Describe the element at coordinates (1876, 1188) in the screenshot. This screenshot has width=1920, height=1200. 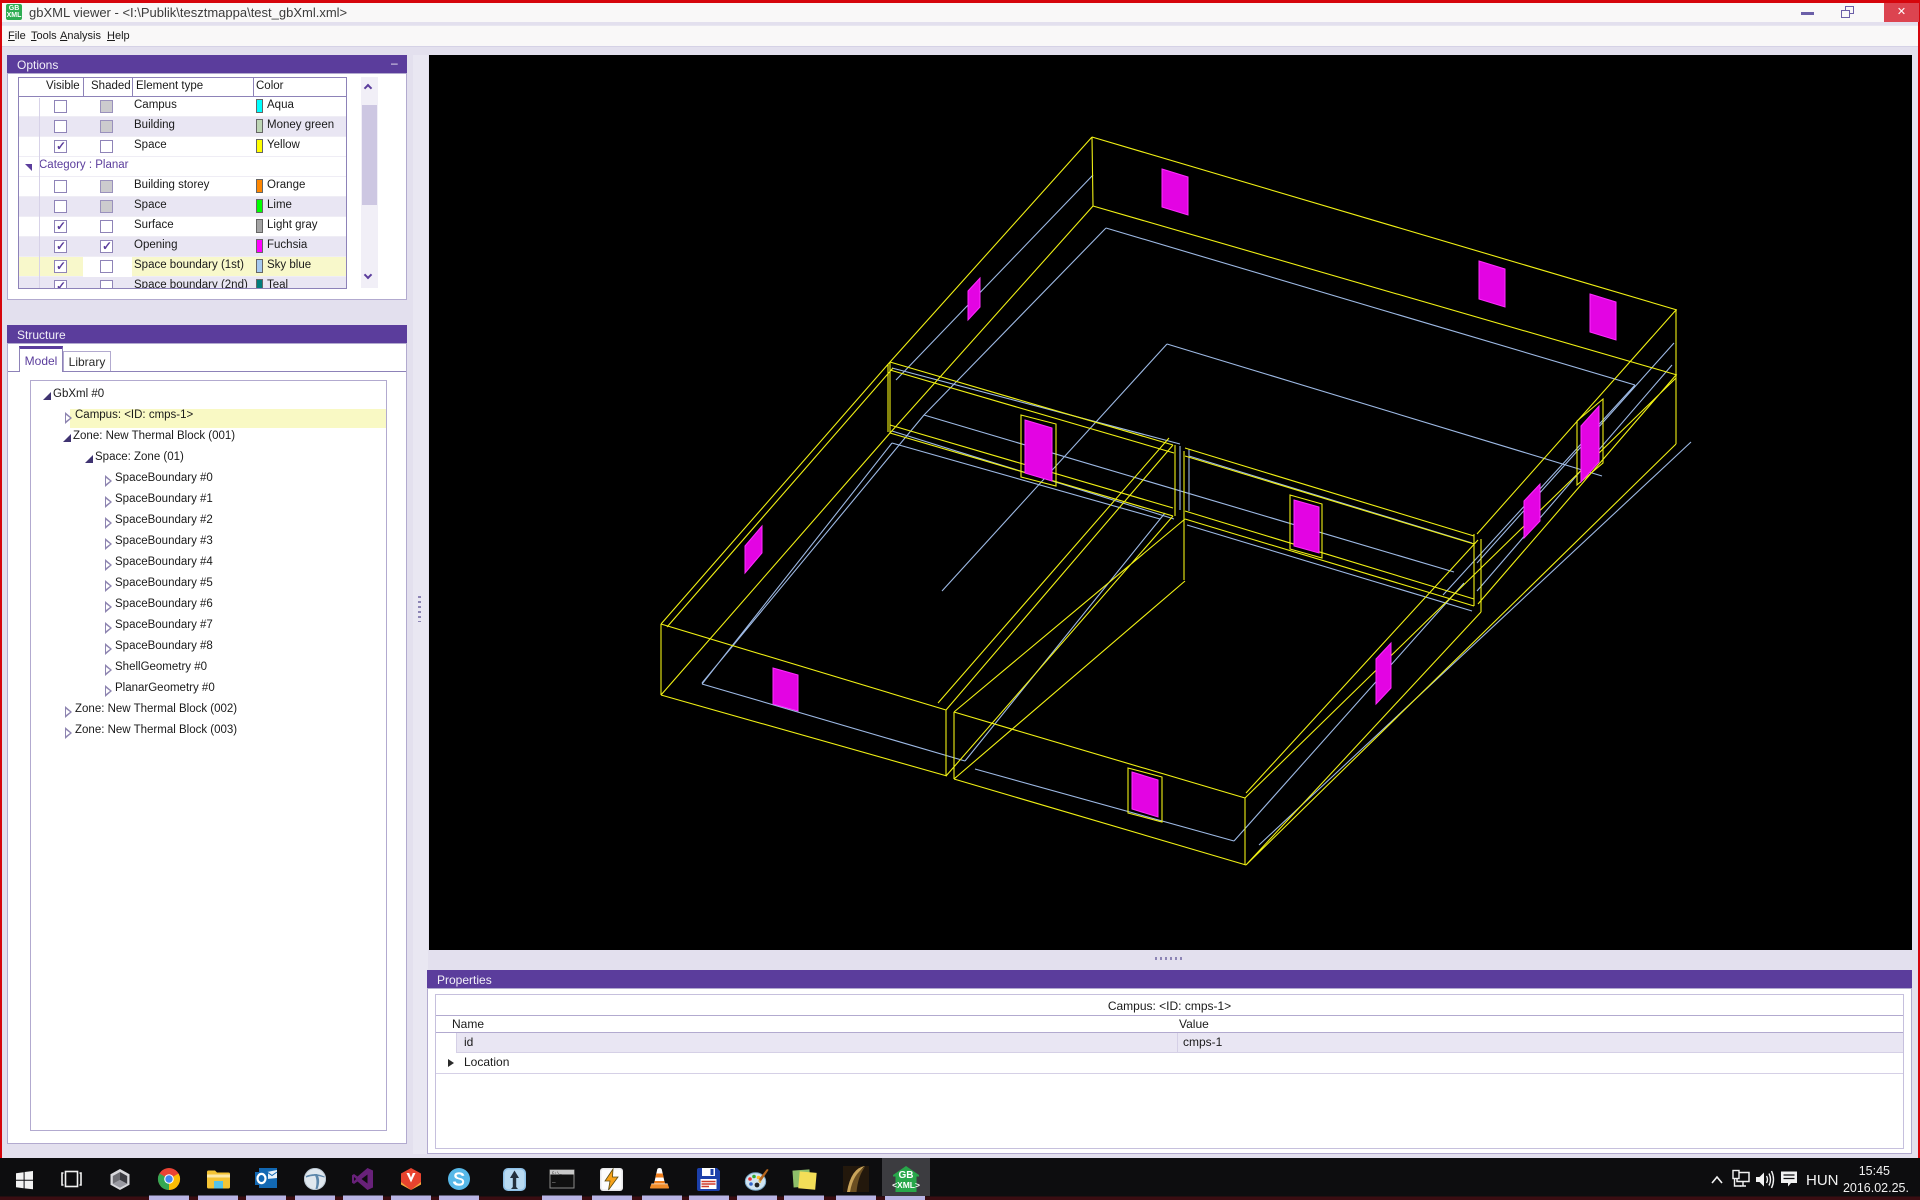
I see `svg-text: 2016.02.25.` at that location.